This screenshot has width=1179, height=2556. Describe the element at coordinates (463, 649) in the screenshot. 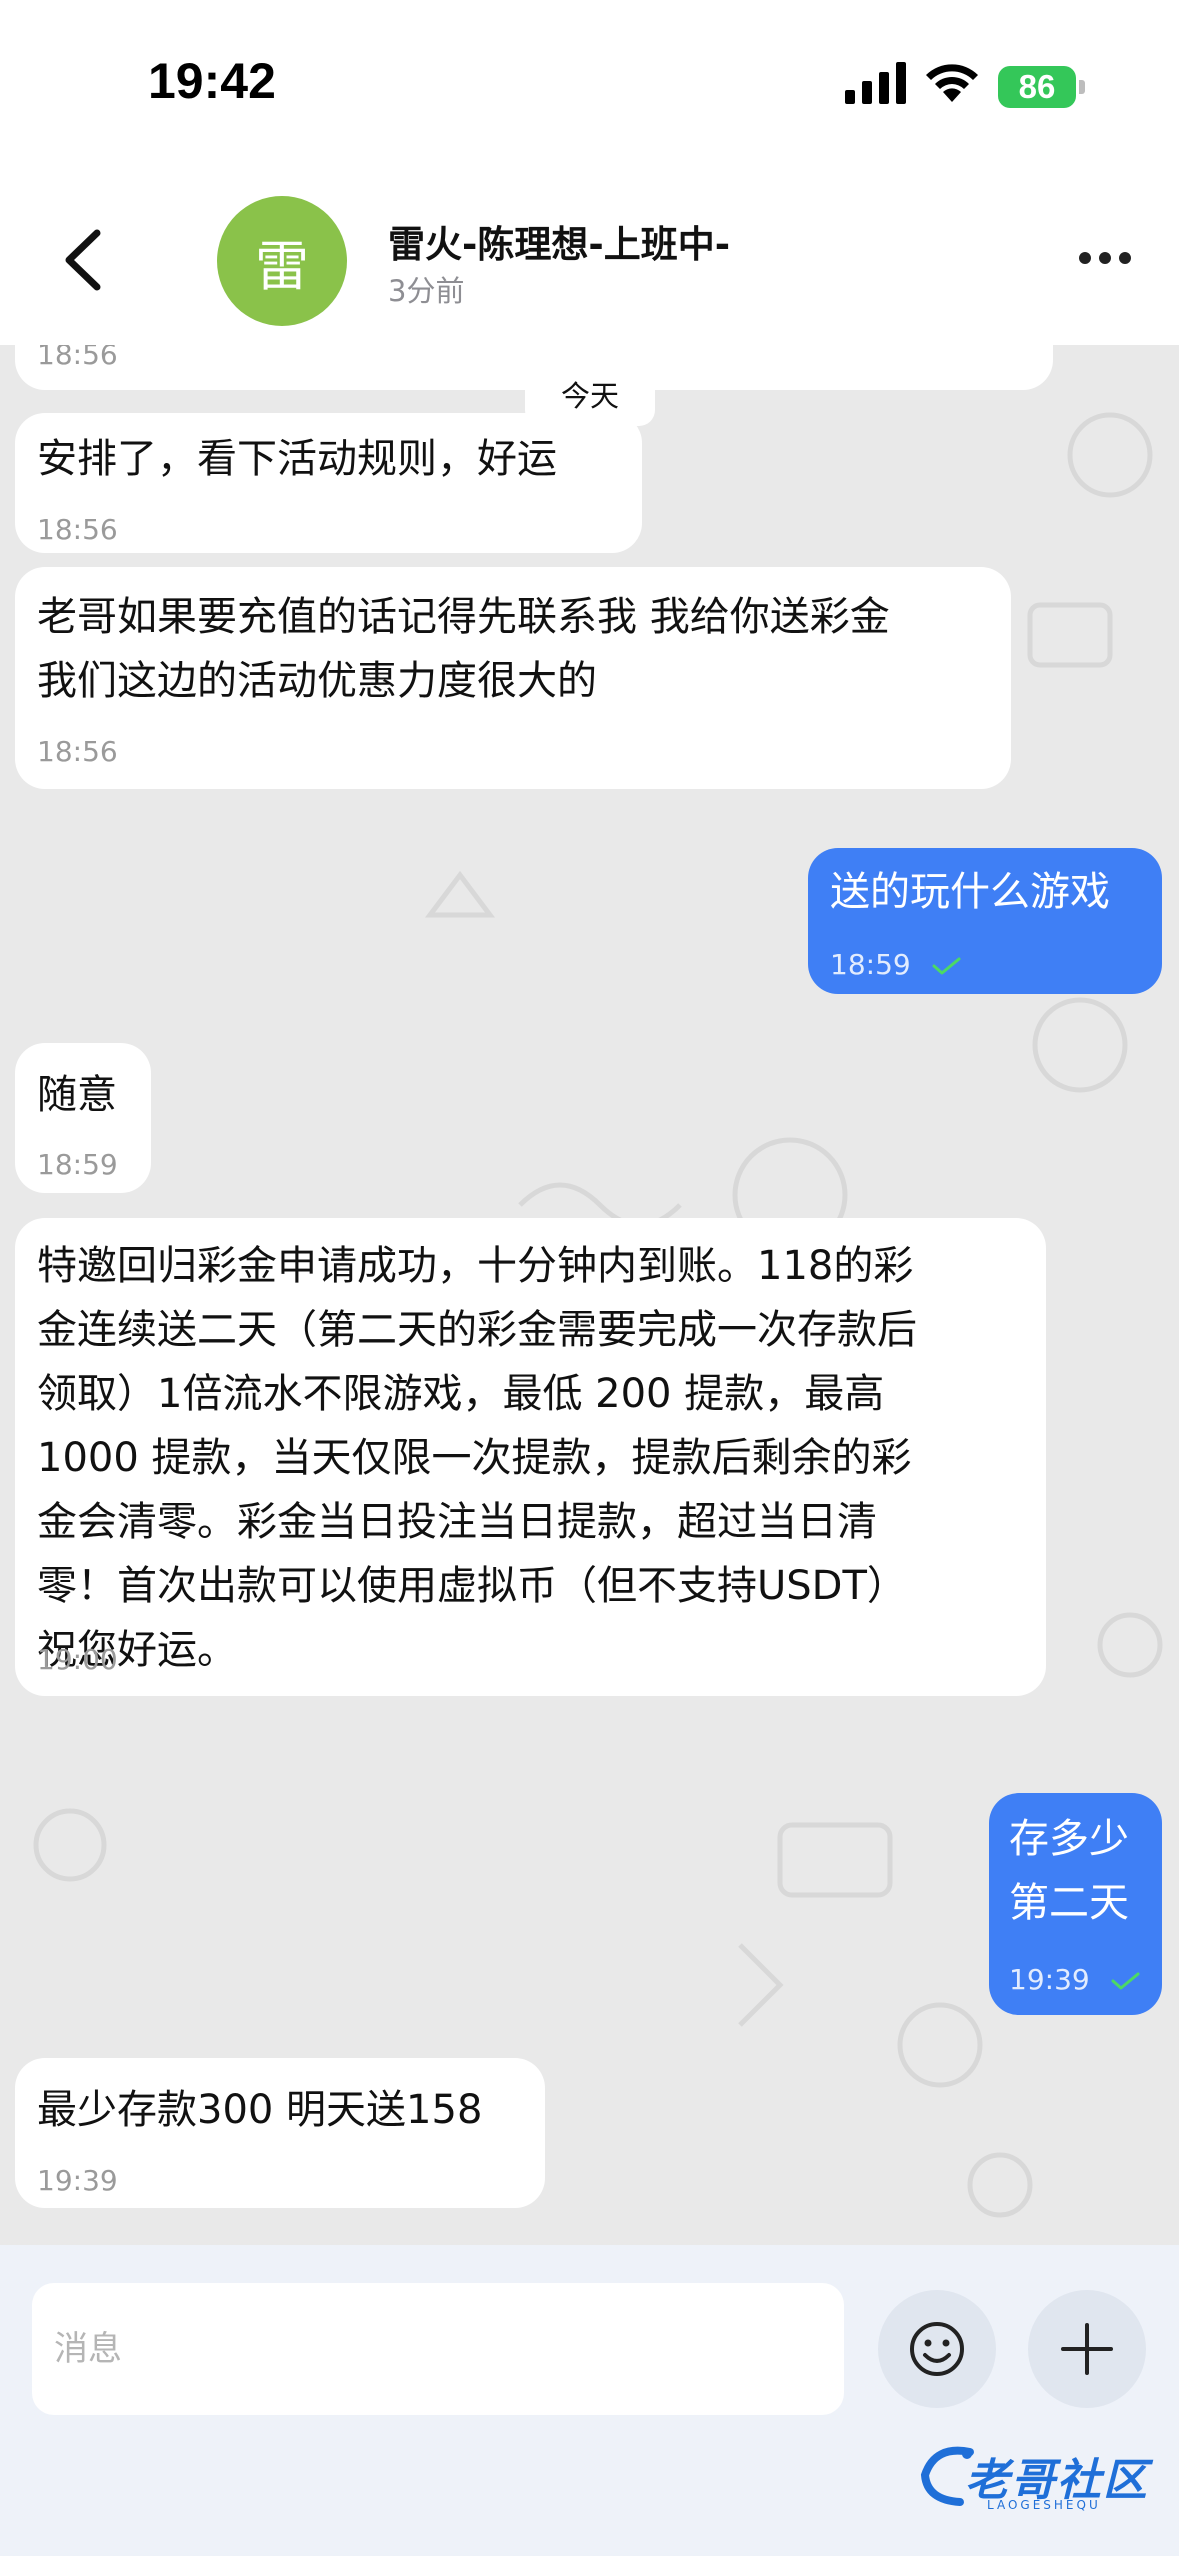

I see `message-text: 老哥如果要充值的话记得先联系我 我给你送彩金 我们这边的活动优惠力度很大的` at that location.